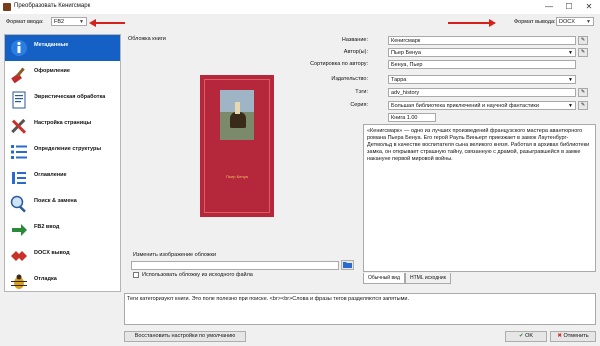 Image resolution: width=600 pixels, height=346 pixels. I want to click on document-icon, so click(19, 100).